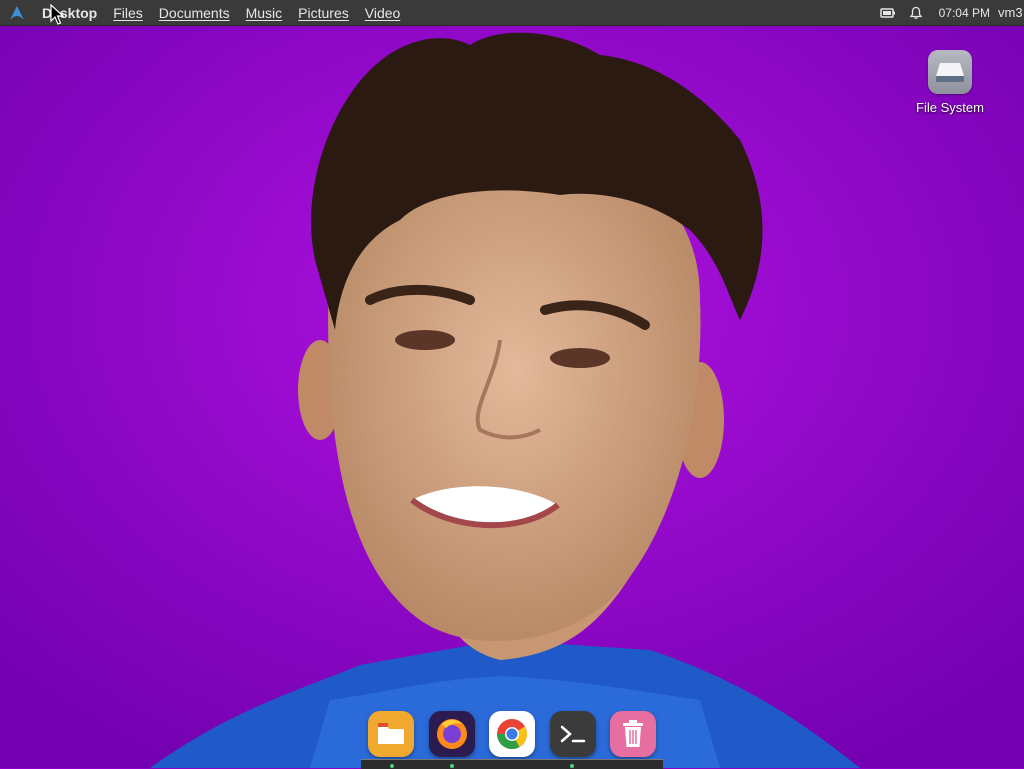  I want to click on trash-icon, so click(633, 733).